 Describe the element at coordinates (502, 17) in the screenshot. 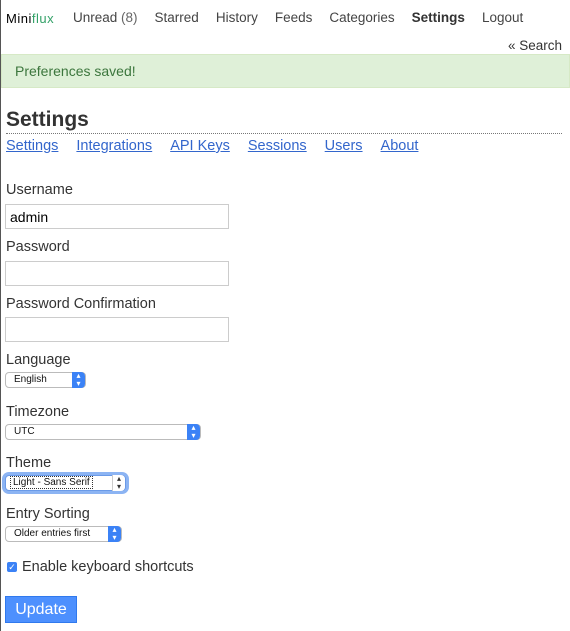

I see `nav-logout: Logout` at that location.